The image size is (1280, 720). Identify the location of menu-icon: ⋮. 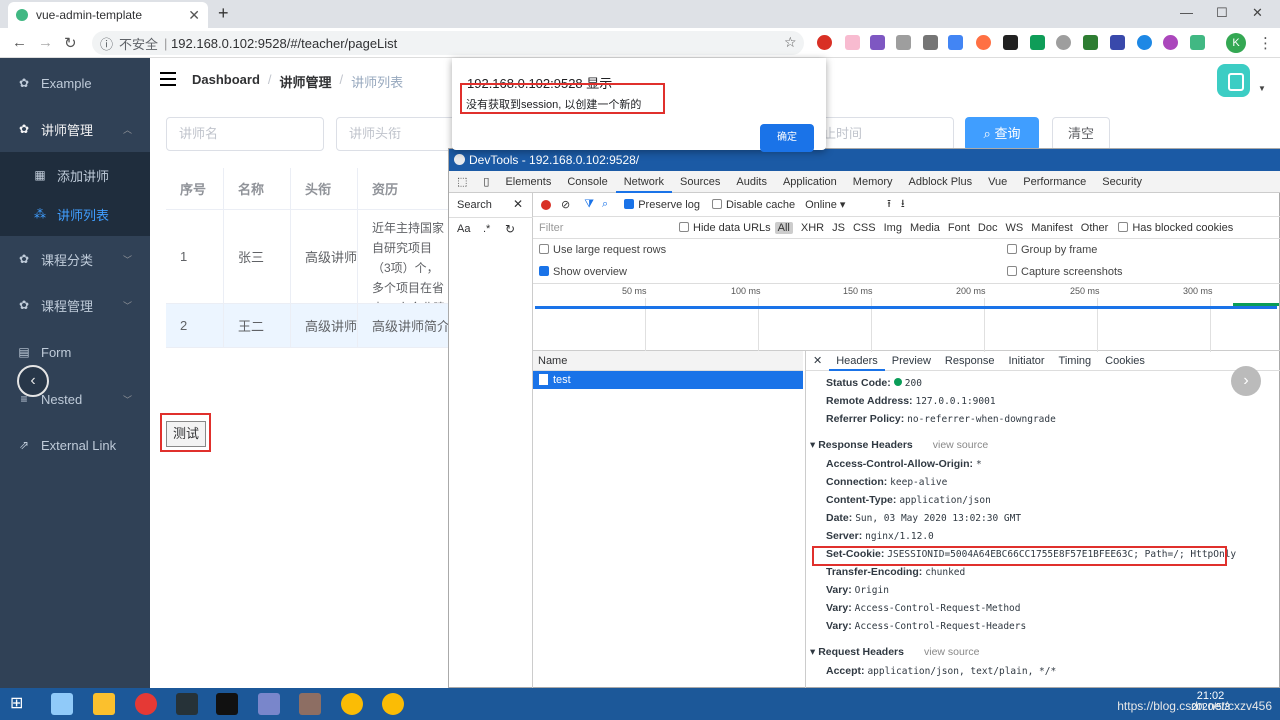
(1265, 43).